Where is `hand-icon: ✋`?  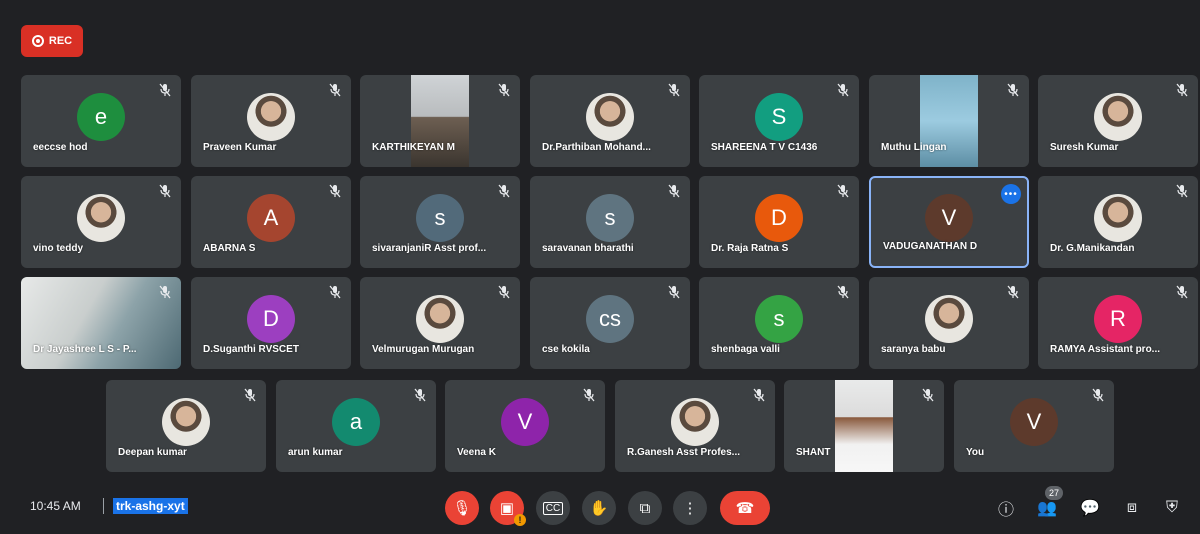 hand-icon: ✋ is located at coordinates (599, 508).